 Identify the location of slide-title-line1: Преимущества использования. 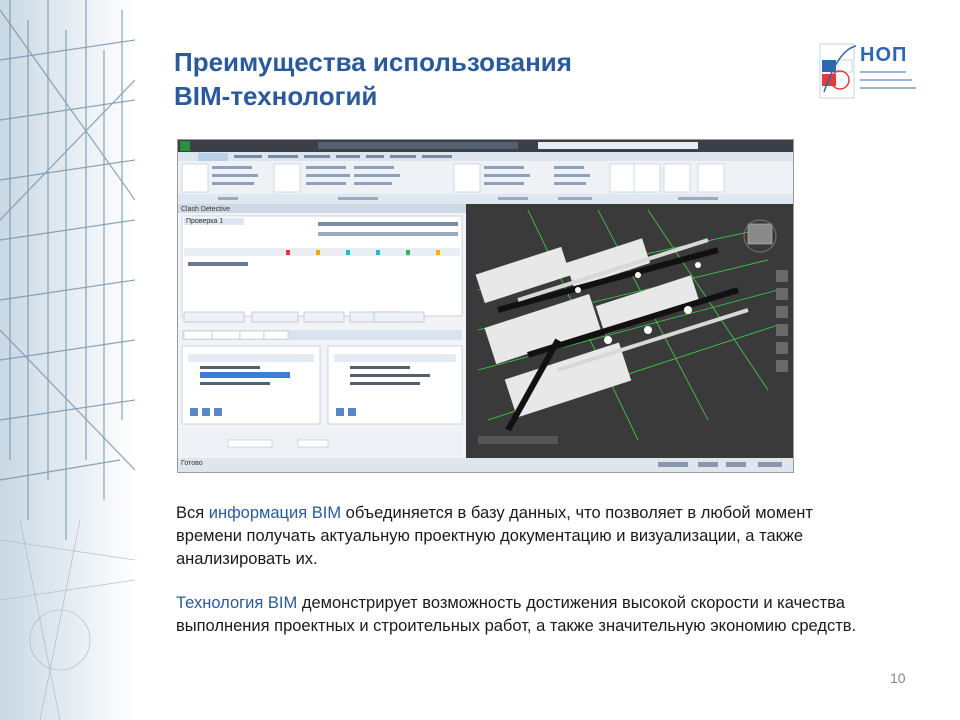
(373, 62).